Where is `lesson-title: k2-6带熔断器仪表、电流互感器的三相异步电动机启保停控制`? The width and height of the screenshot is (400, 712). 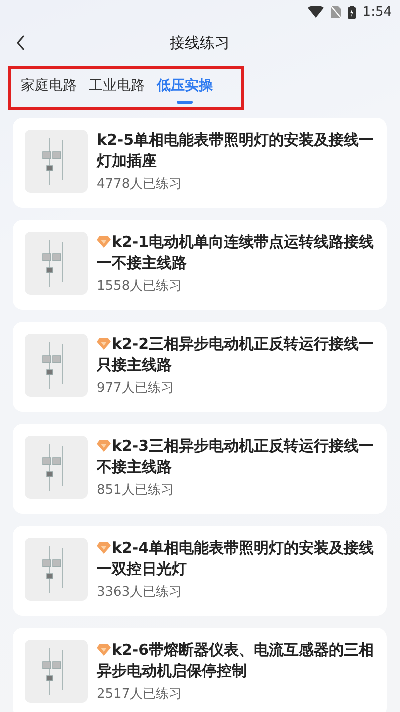
lesson-title: k2-6带熔断器仪表、电流互感器的三相异步电动机启保停控制 is located at coordinates (236, 661).